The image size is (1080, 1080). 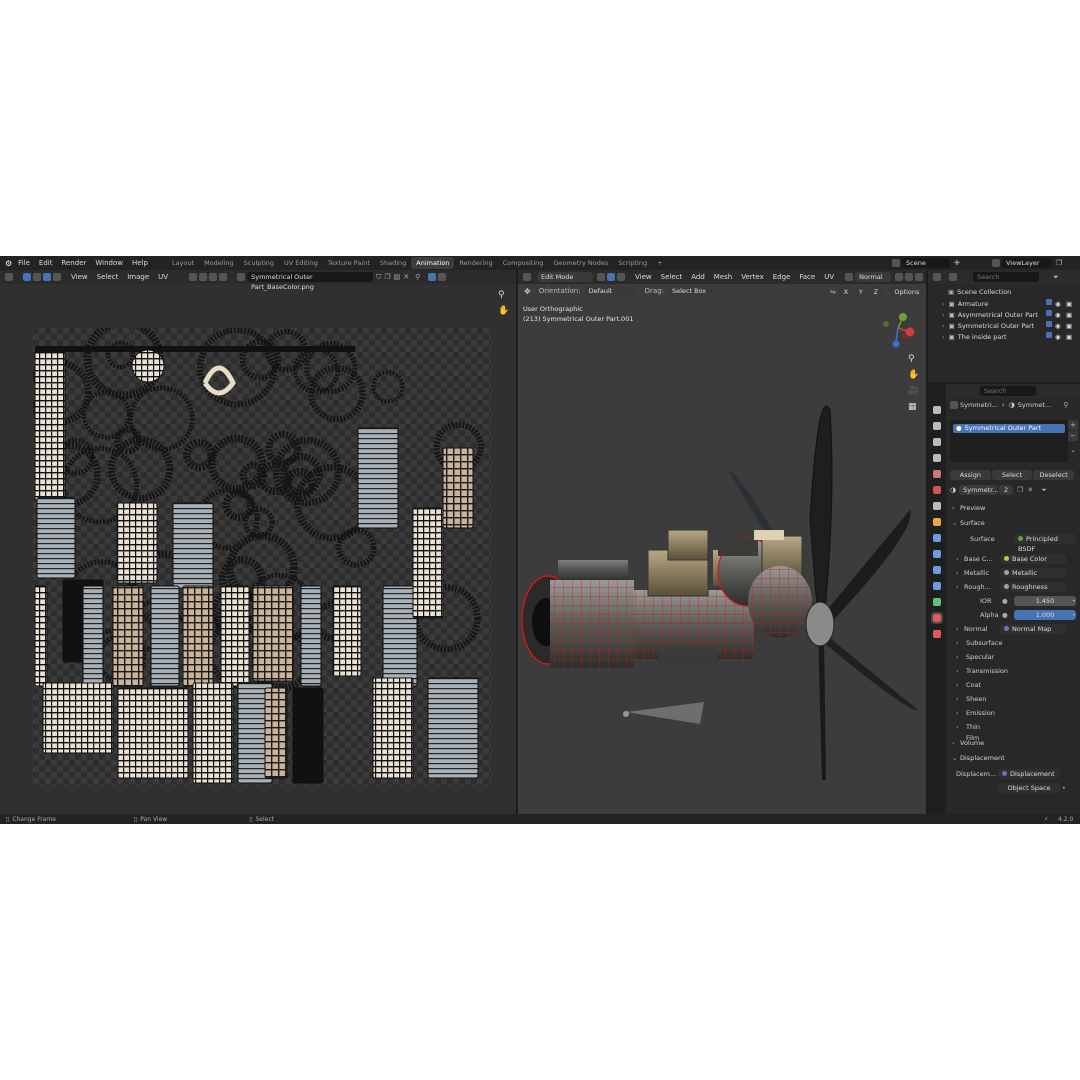 What do you see at coordinates (1020, 490) in the screenshot?
I see `duplicate-material-icon: ❐` at bounding box center [1020, 490].